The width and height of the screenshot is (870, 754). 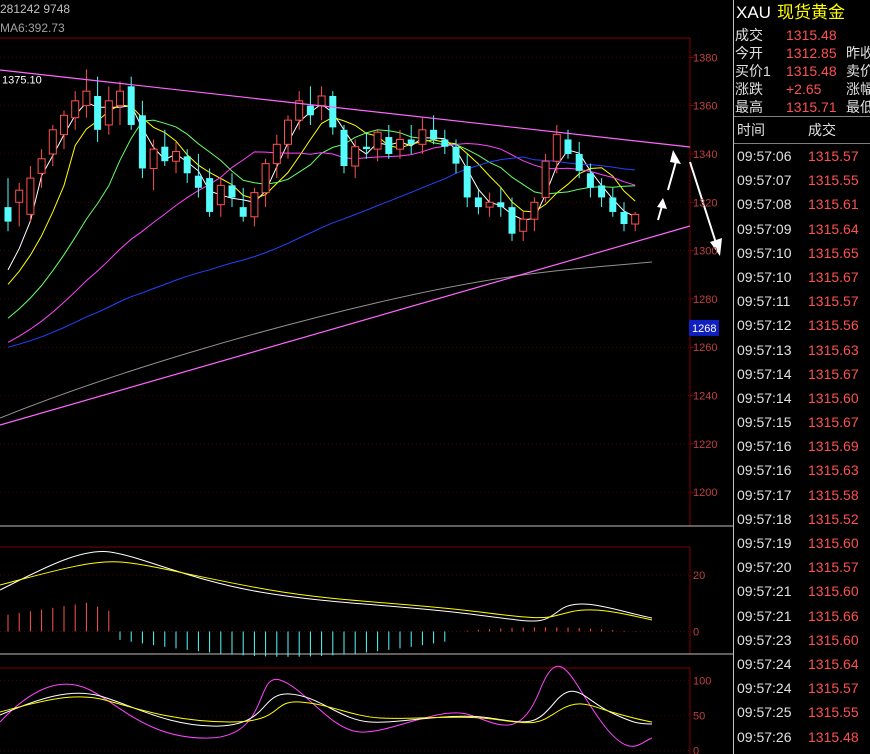 What do you see at coordinates (764, 543) in the screenshot?
I see `tick-time: 09:57:19` at bounding box center [764, 543].